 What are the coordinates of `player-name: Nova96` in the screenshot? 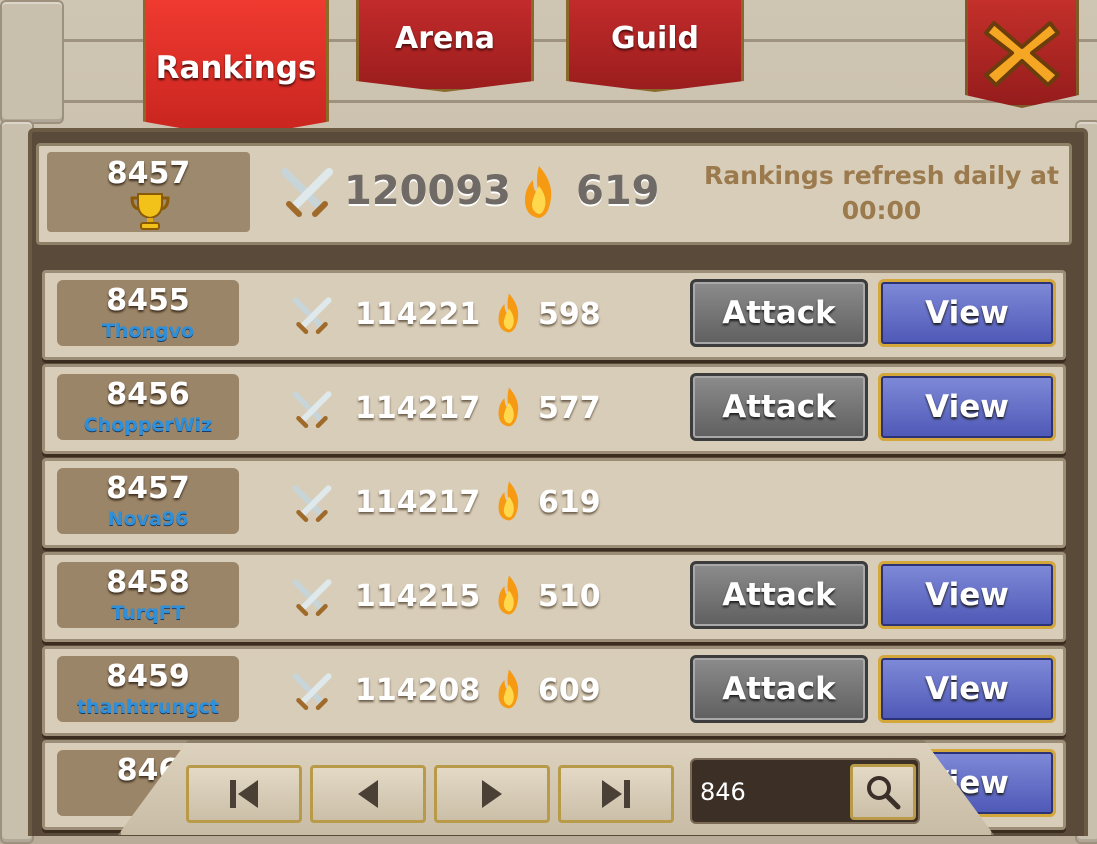 It's located at (148, 519).